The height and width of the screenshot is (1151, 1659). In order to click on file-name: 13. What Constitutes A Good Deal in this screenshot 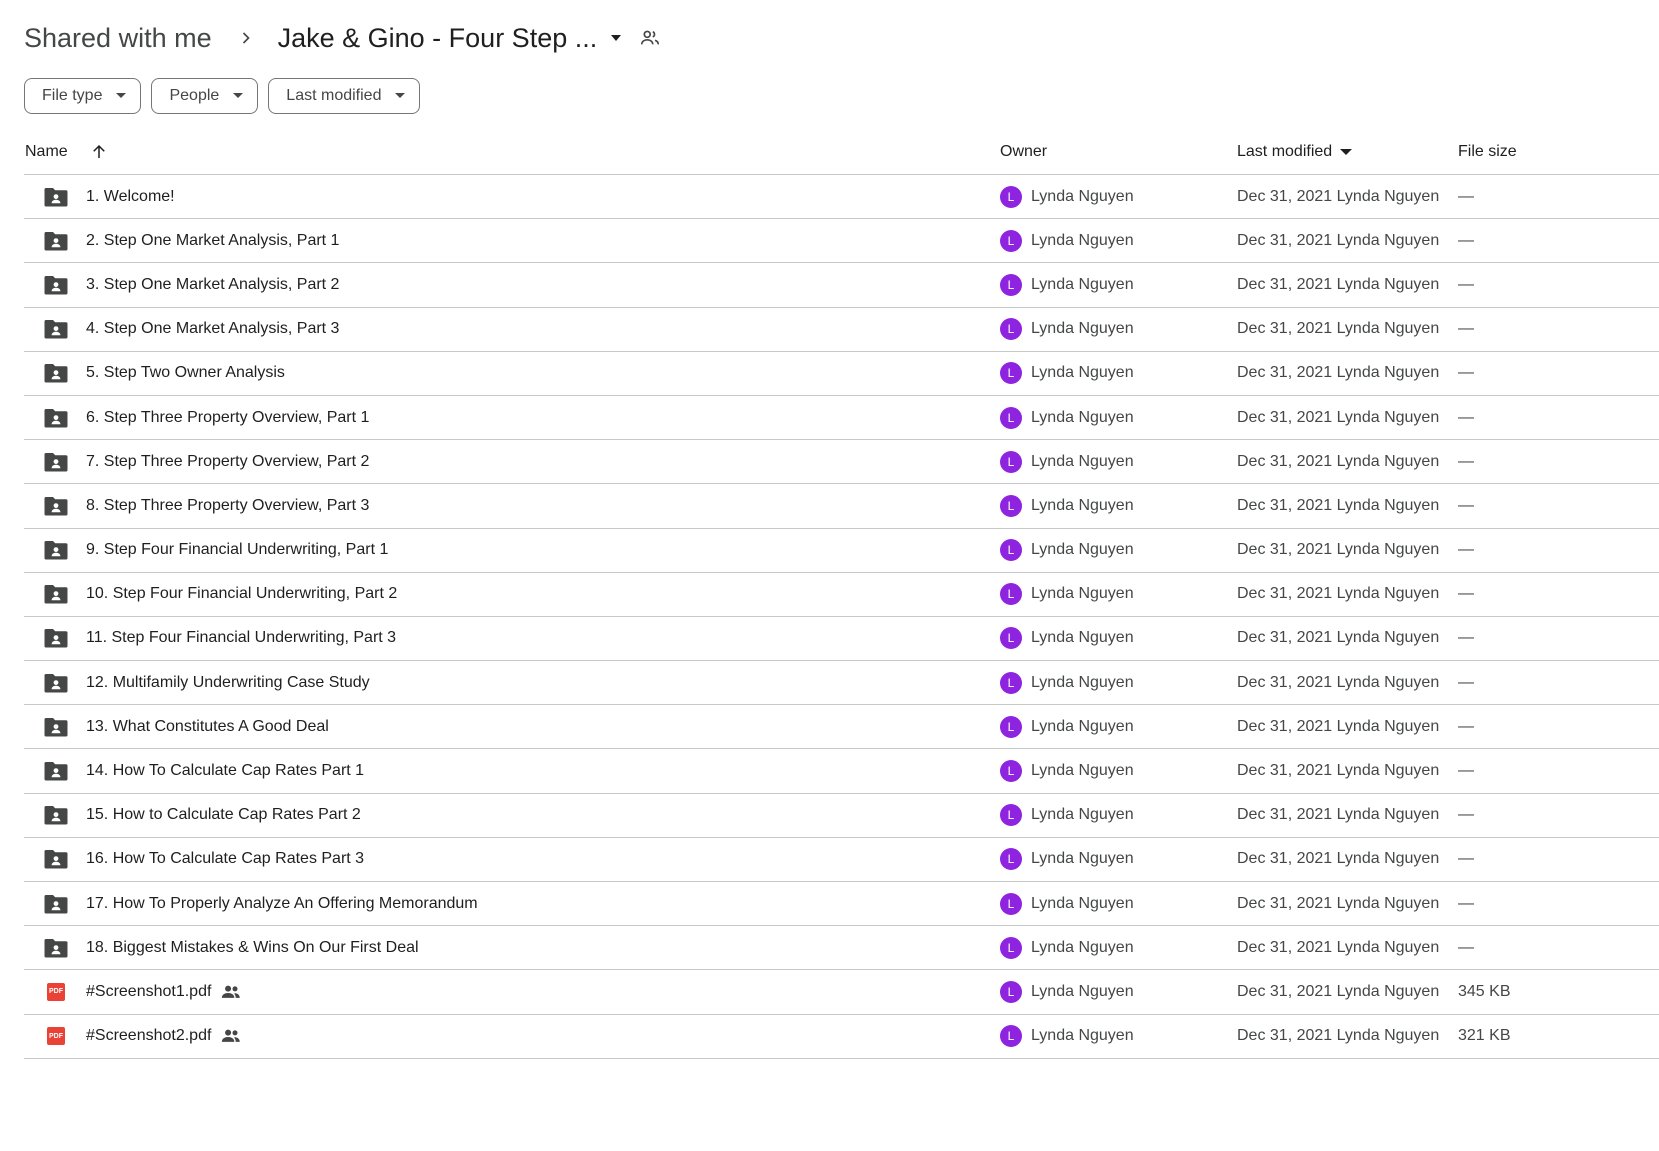, I will do `click(207, 726)`.